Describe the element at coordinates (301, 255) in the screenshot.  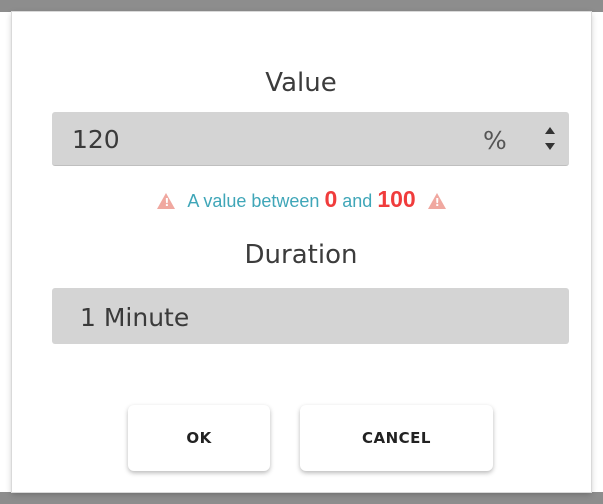
I see `duration-label: Duration` at that location.